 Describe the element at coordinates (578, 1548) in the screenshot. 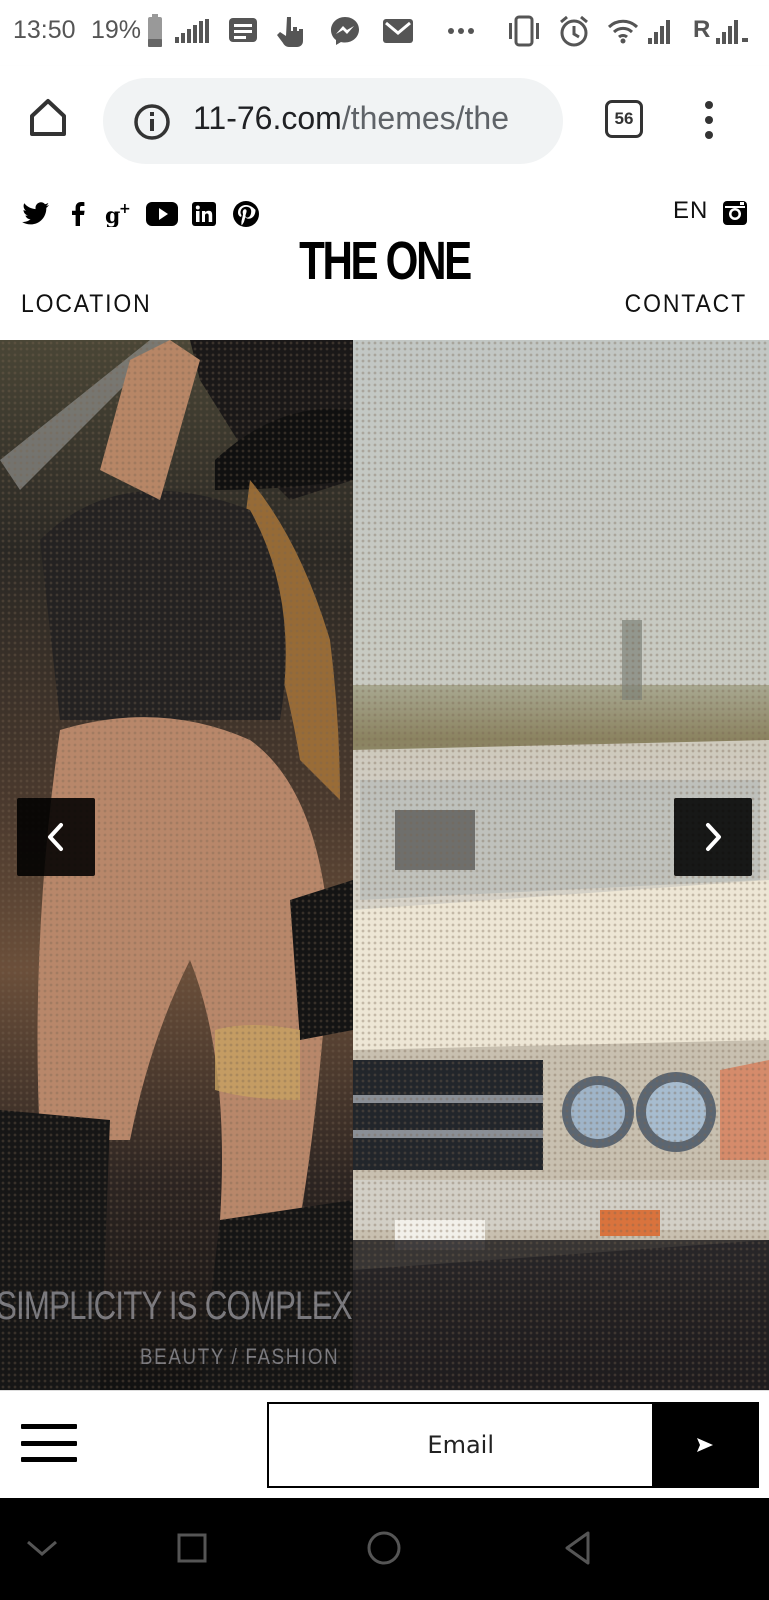

I see `back-icon` at that location.